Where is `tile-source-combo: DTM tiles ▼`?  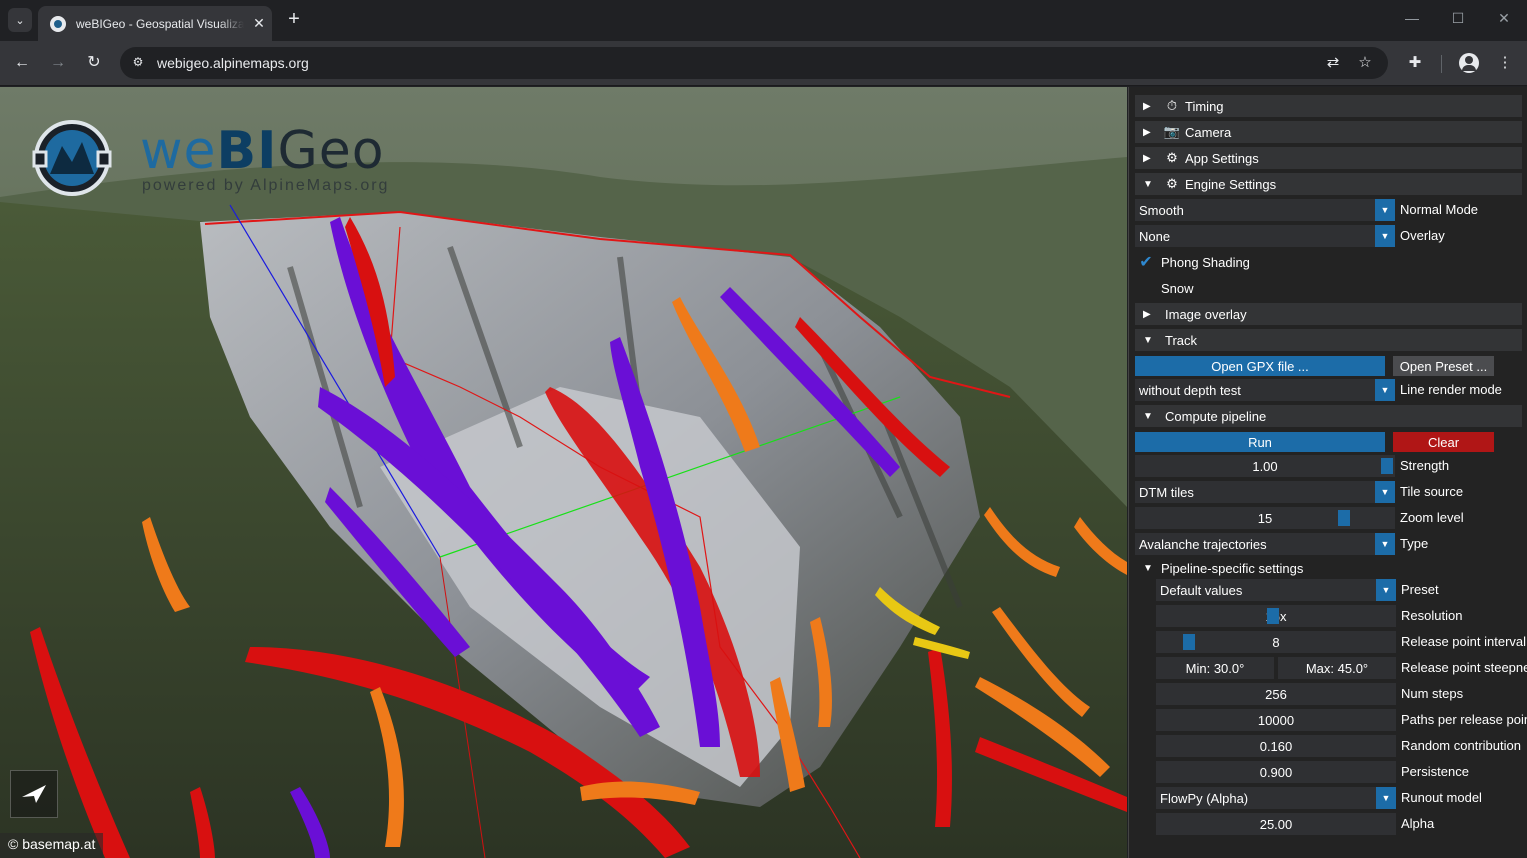
tile-source-combo: DTM tiles ▼ is located at coordinates (1265, 492).